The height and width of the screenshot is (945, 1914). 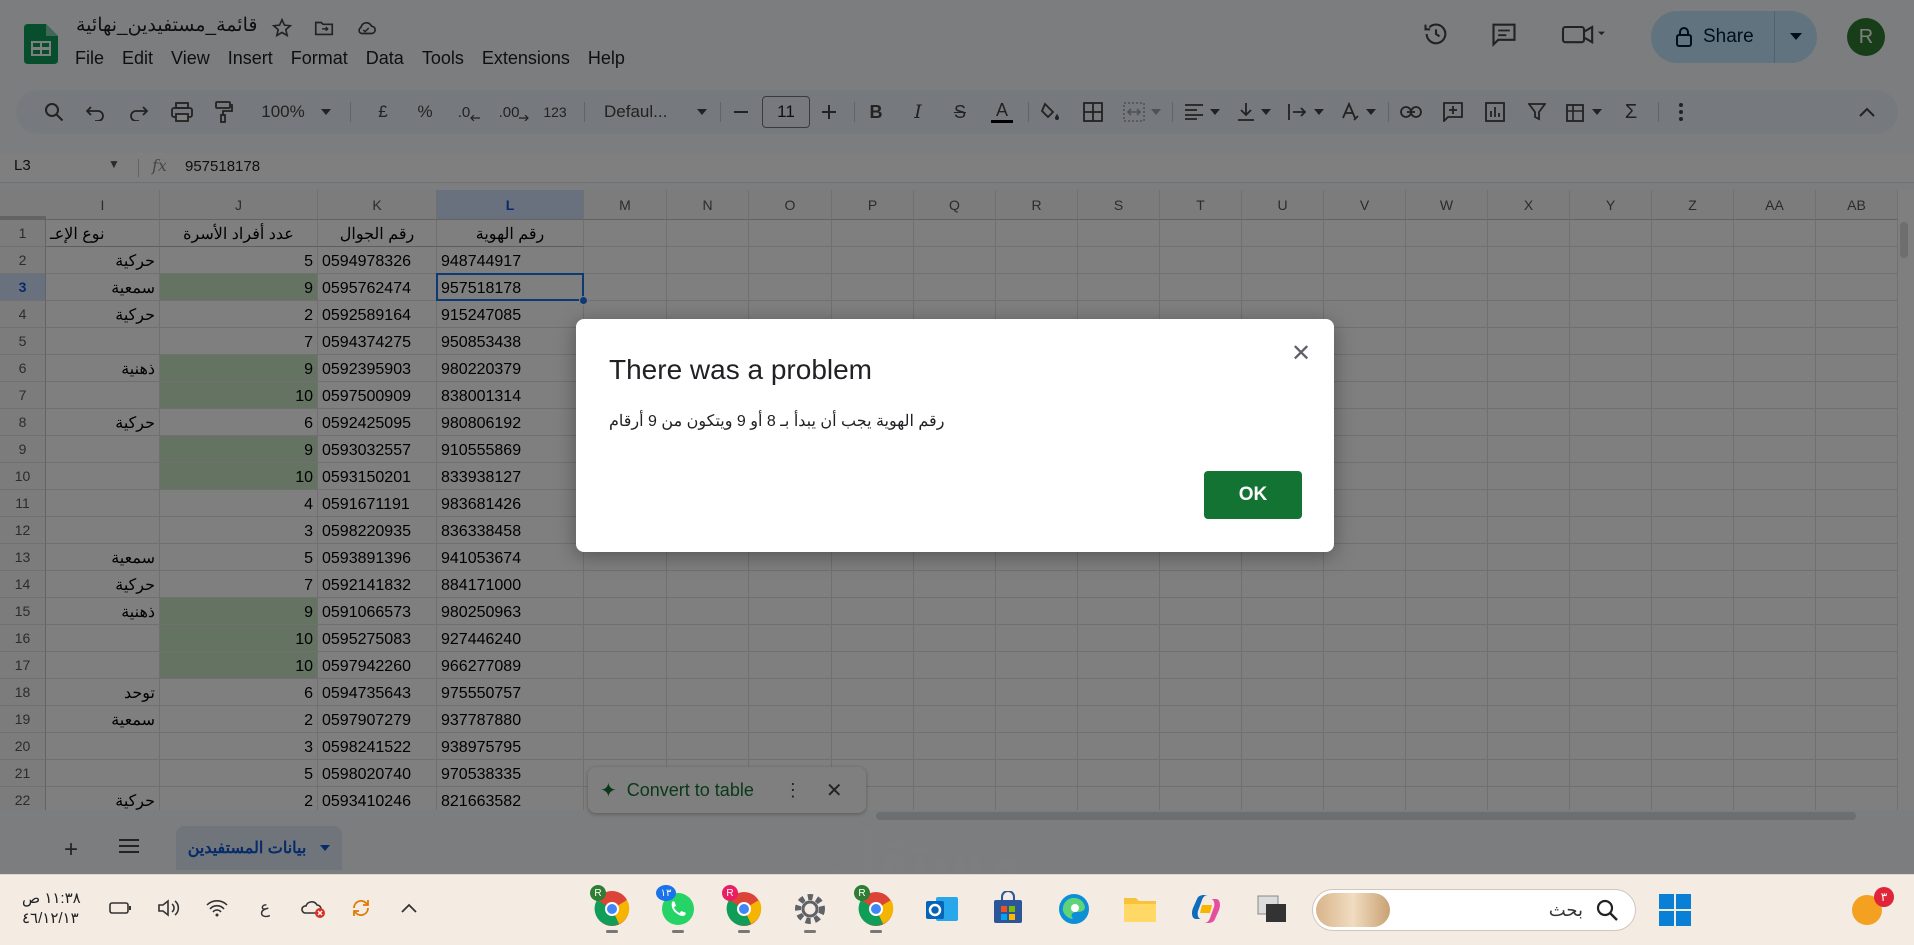 I want to click on outlook-icon, so click(x=942, y=909).